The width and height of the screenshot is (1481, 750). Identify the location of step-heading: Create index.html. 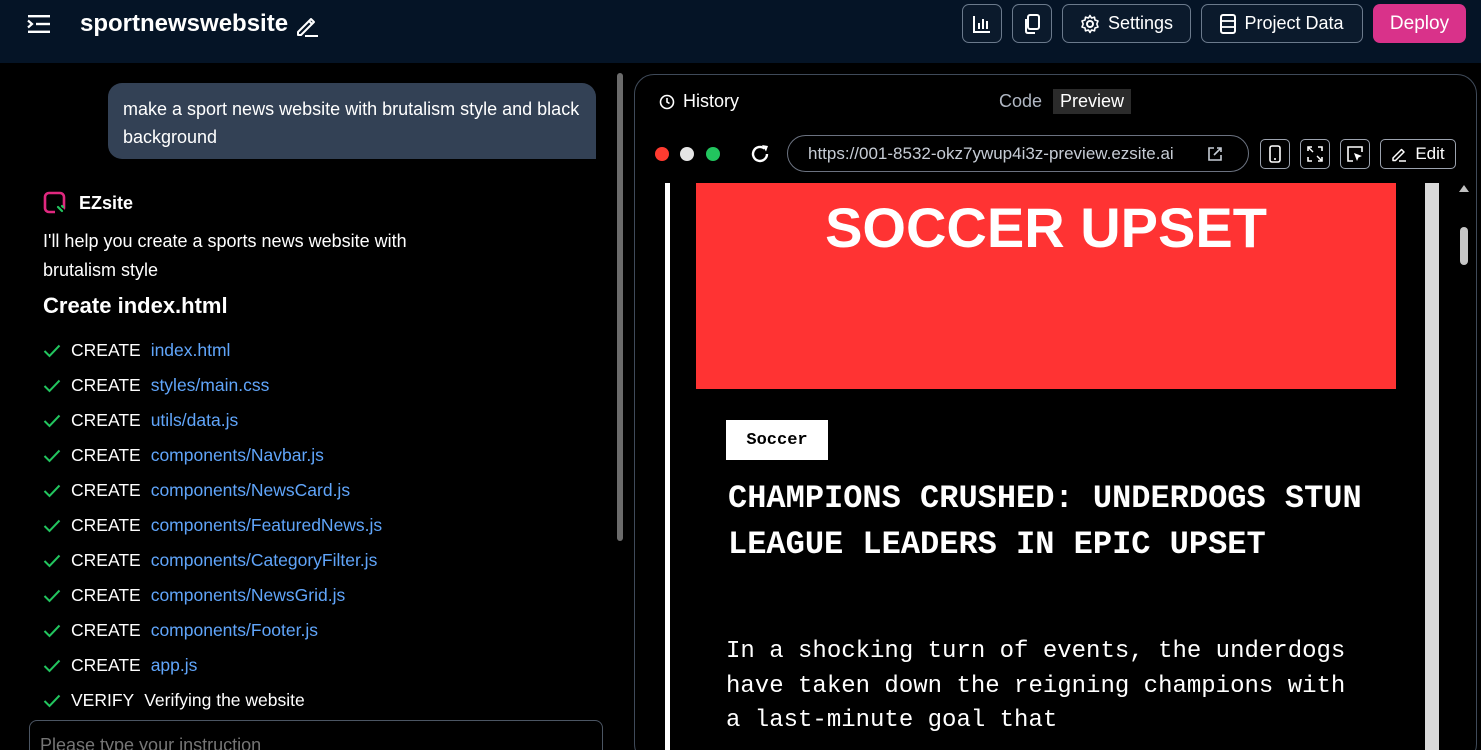
(135, 305).